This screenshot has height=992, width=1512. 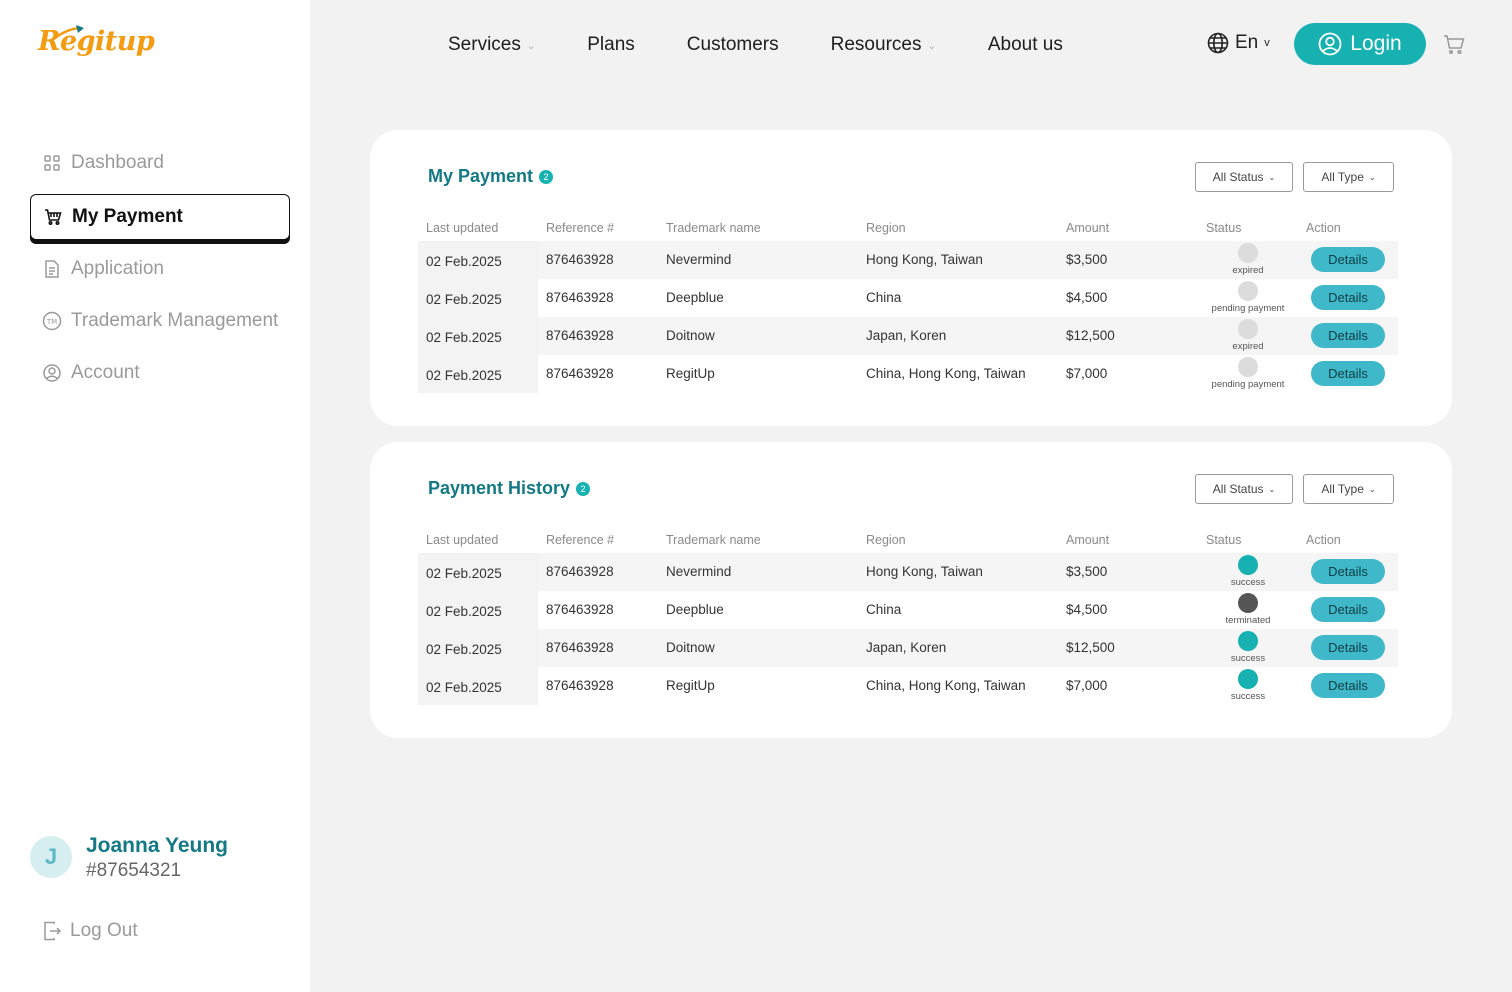 What do you see at coordinates (1087, 571) in the screenshot?
I see `amount-cell: $3,500` at bounding box center [1087, 571].